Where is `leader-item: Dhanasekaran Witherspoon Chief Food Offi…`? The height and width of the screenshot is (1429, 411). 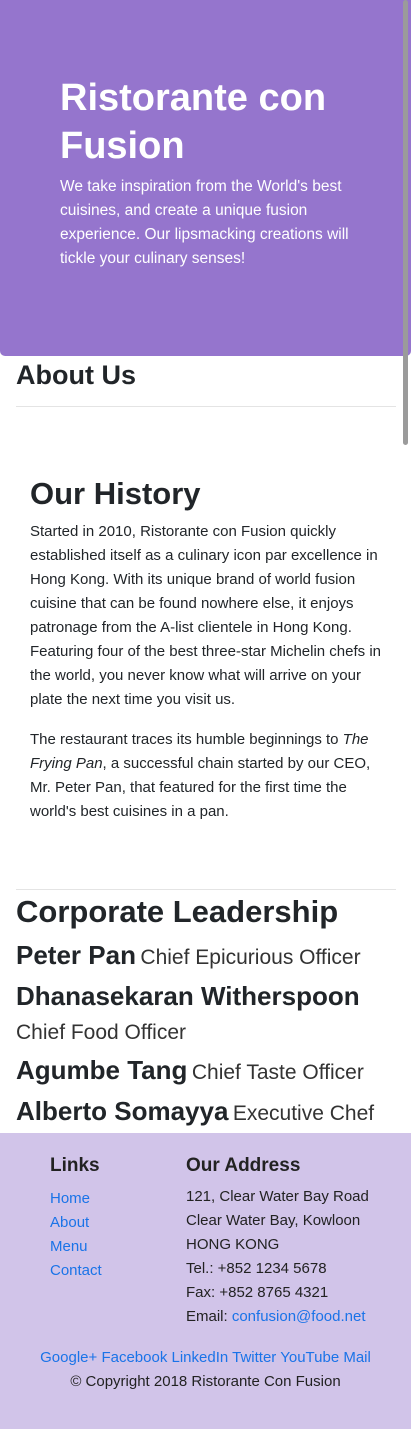
leader-item: Dhanasekaran Witherspoon Chief Food Offi… is located at coordinates (206, 1015).